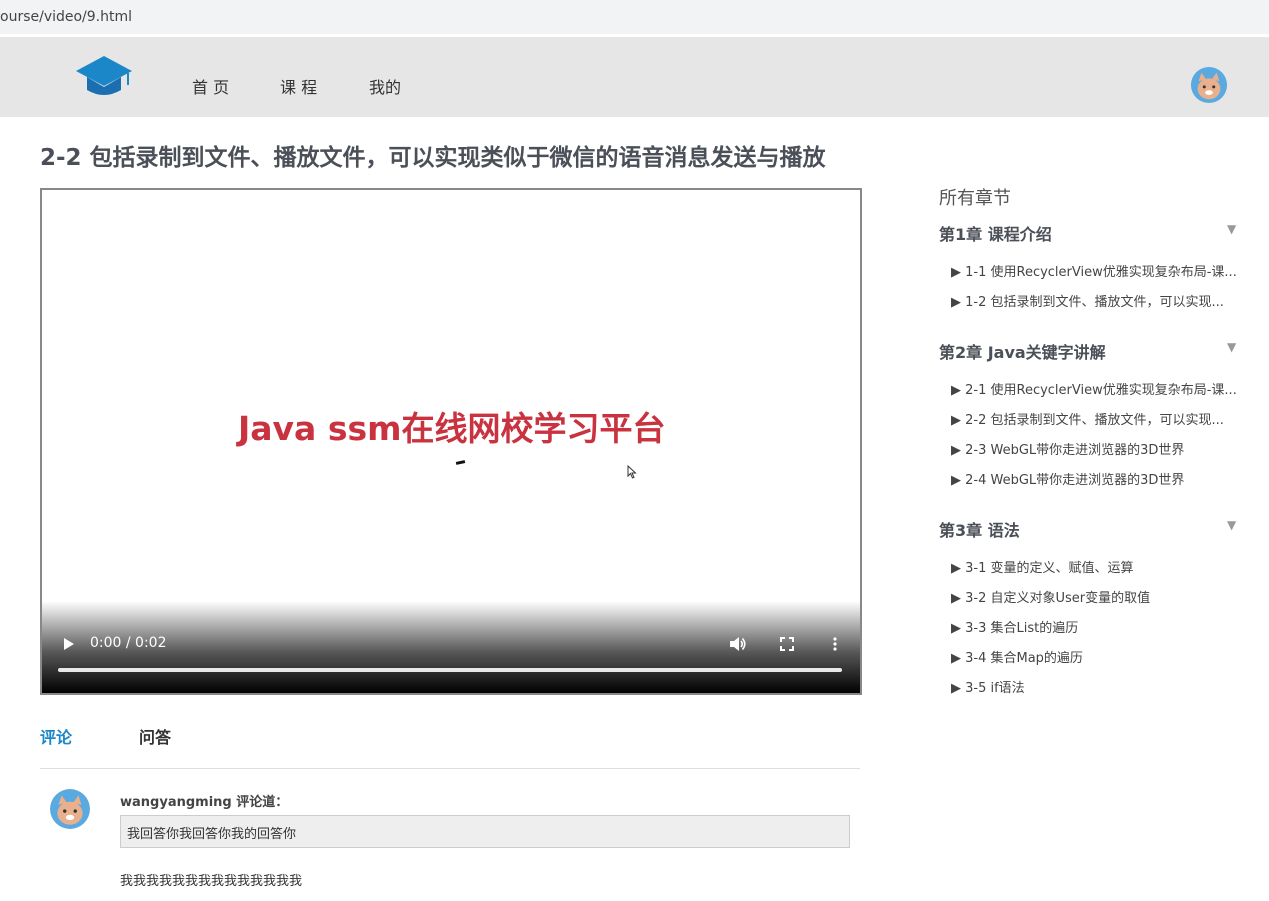 The image size is (1269, 901). Describe the element at coordinates (450, 670) in the screenshot. I see `video-progress-bar` at that location.